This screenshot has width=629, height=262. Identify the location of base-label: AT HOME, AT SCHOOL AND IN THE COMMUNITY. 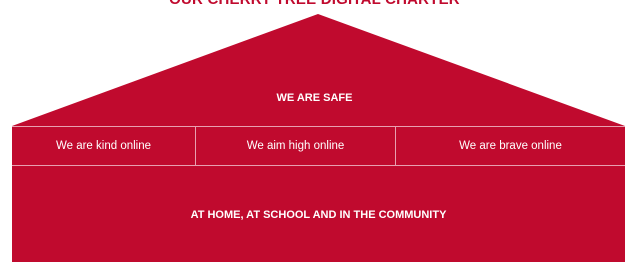
(318, 215).